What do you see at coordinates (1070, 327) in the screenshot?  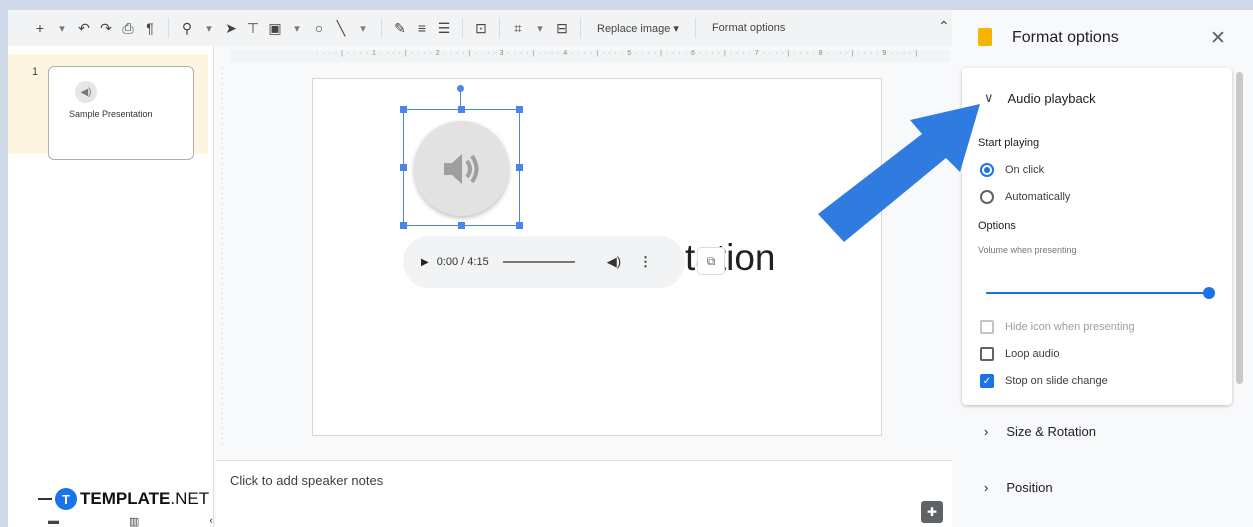 I see `hide-icon-label: Hide icon when presenting` at bounding box center [1070, 327].